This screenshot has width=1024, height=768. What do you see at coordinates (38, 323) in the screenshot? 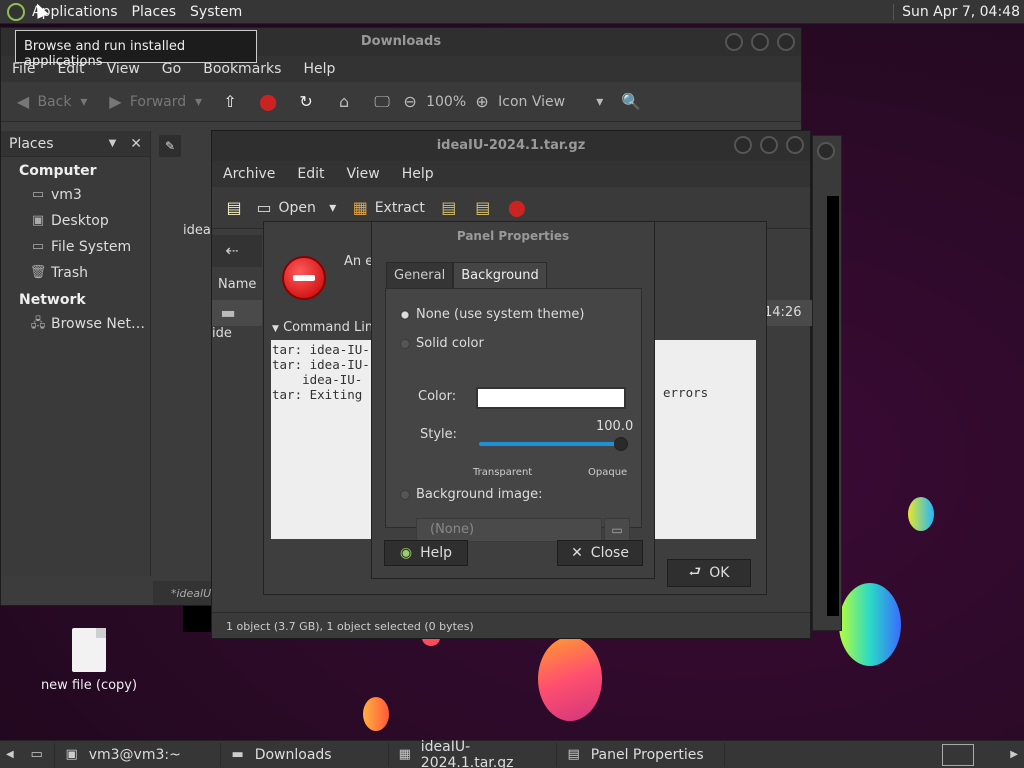
I see `network-icon: 🖧` at bounding box center [38, 323].